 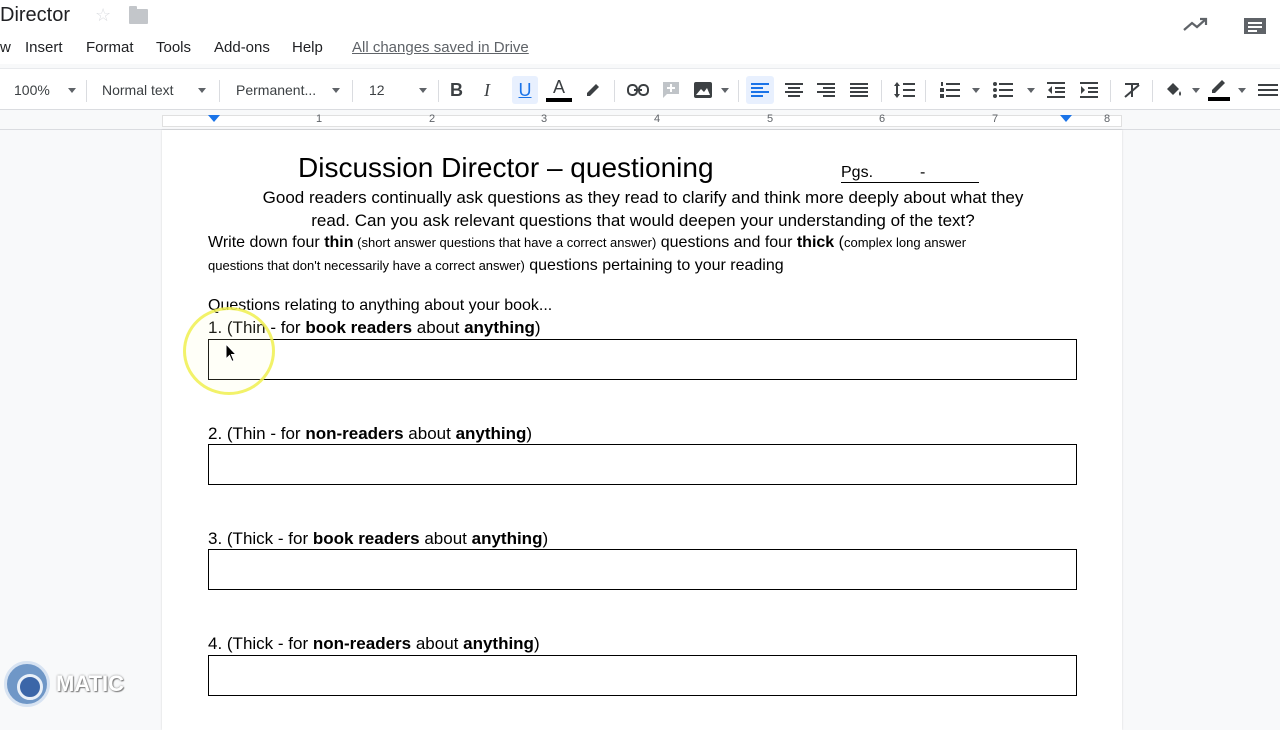 I want to click on decrease-indent-button, so click(x=1056, y=90).